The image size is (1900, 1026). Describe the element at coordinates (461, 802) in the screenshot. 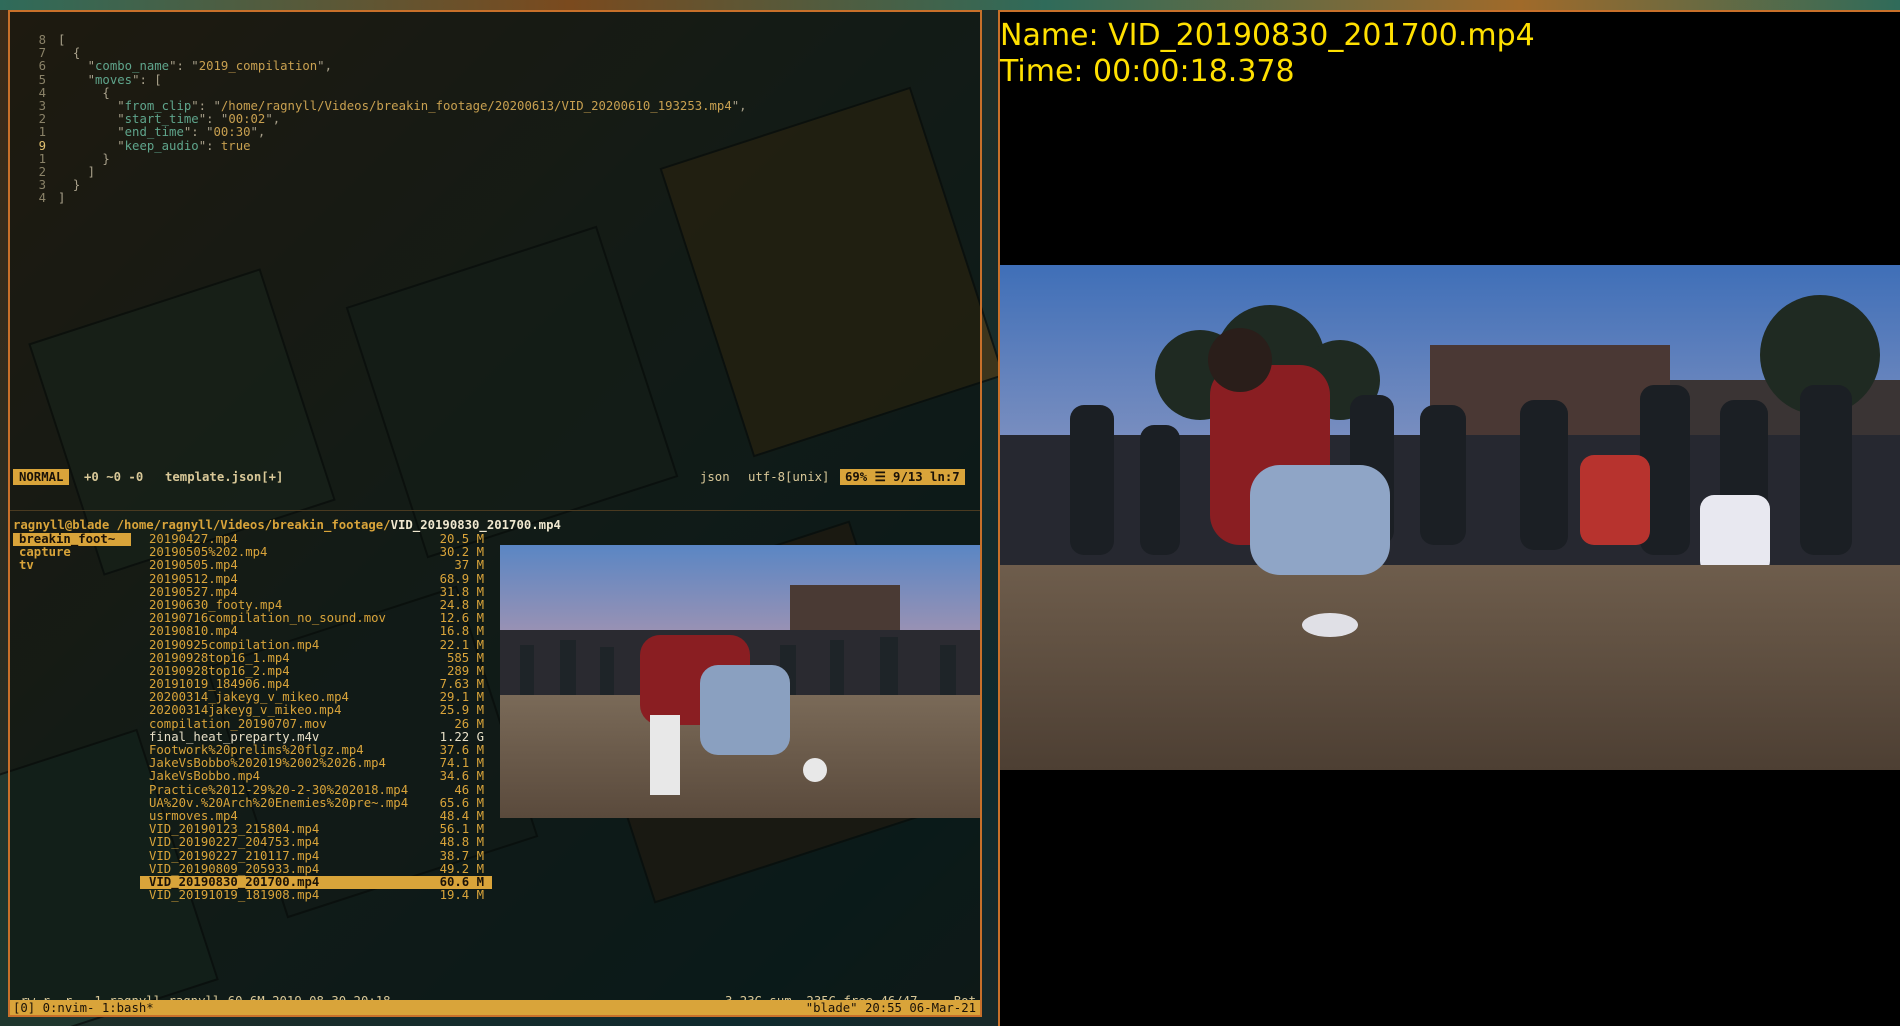

I see `file-size: 65.6 M` at that location.